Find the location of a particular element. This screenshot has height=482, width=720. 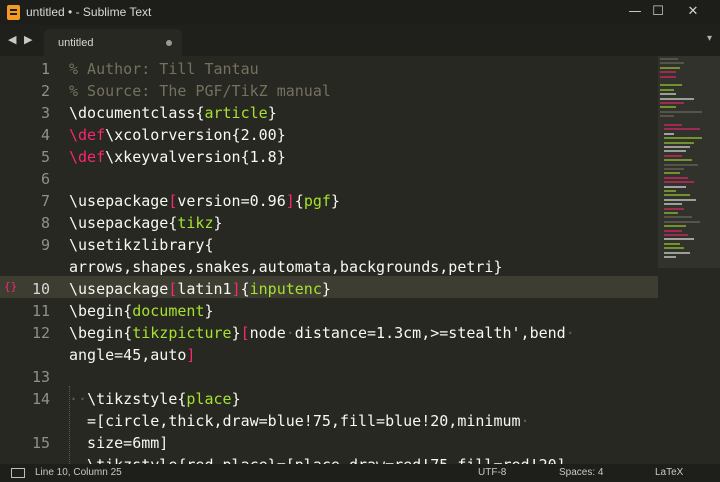

status-indentation: Spaces: 4 is located at coordinates (581, 473).